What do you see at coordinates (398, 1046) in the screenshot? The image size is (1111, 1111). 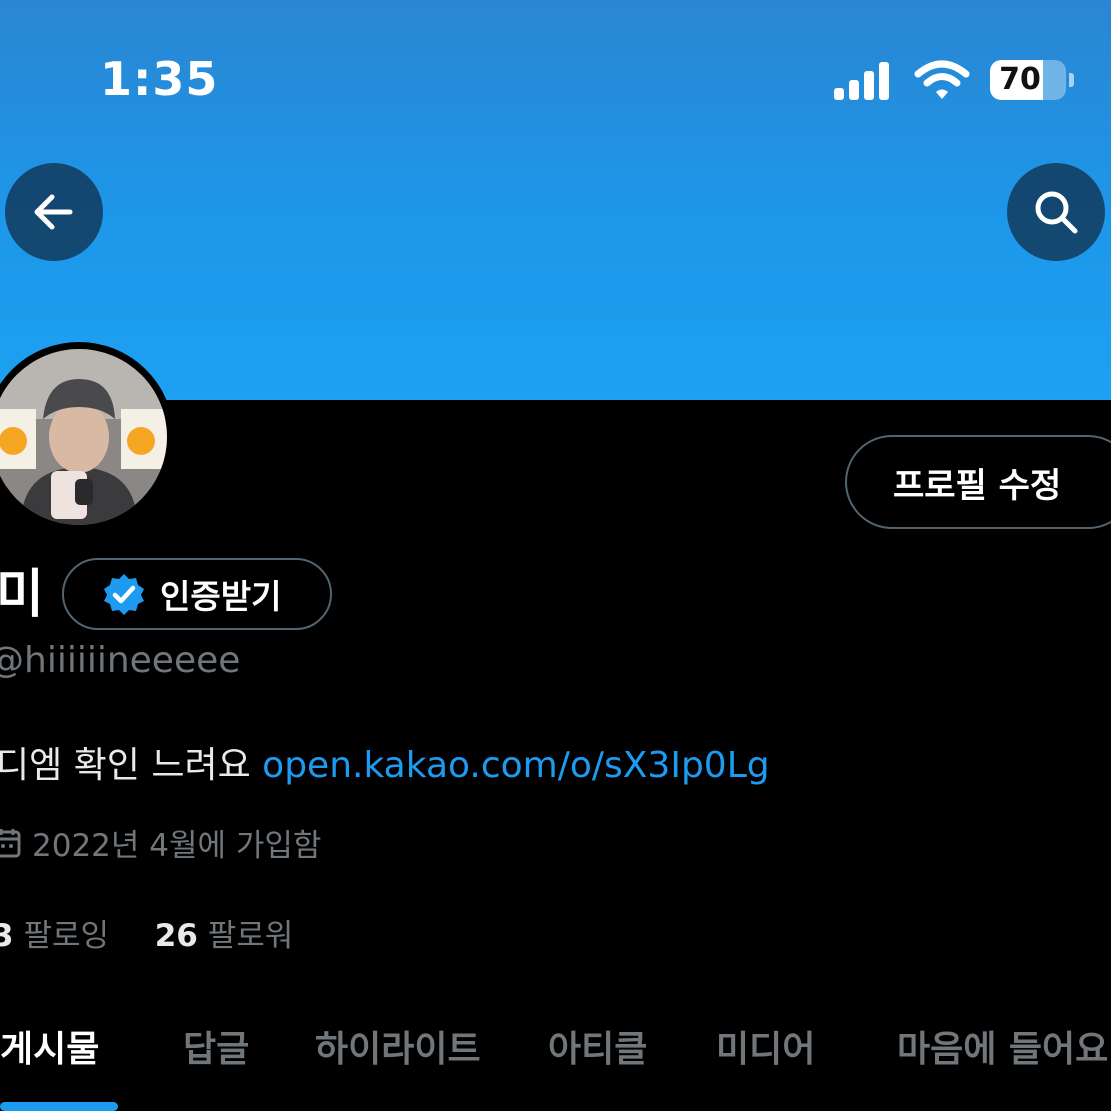 I see `tab-highlights: 하이라이트` at bounding box center [398, 1046].